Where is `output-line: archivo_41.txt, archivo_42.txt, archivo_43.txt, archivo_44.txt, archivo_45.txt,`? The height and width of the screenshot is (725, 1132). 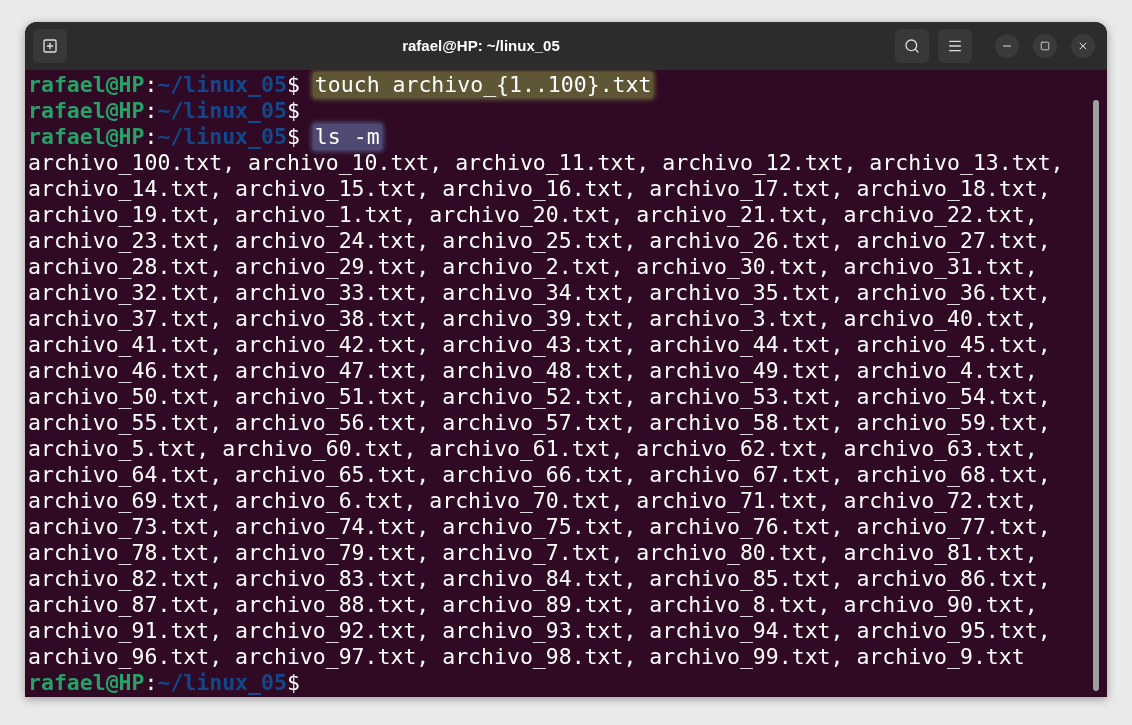 output-line: archivo_41.txt, archivo_42.txt, archivo_43.txt, archivo_44.txt, archivo_45.txt, is located at coordinates (539, 345).